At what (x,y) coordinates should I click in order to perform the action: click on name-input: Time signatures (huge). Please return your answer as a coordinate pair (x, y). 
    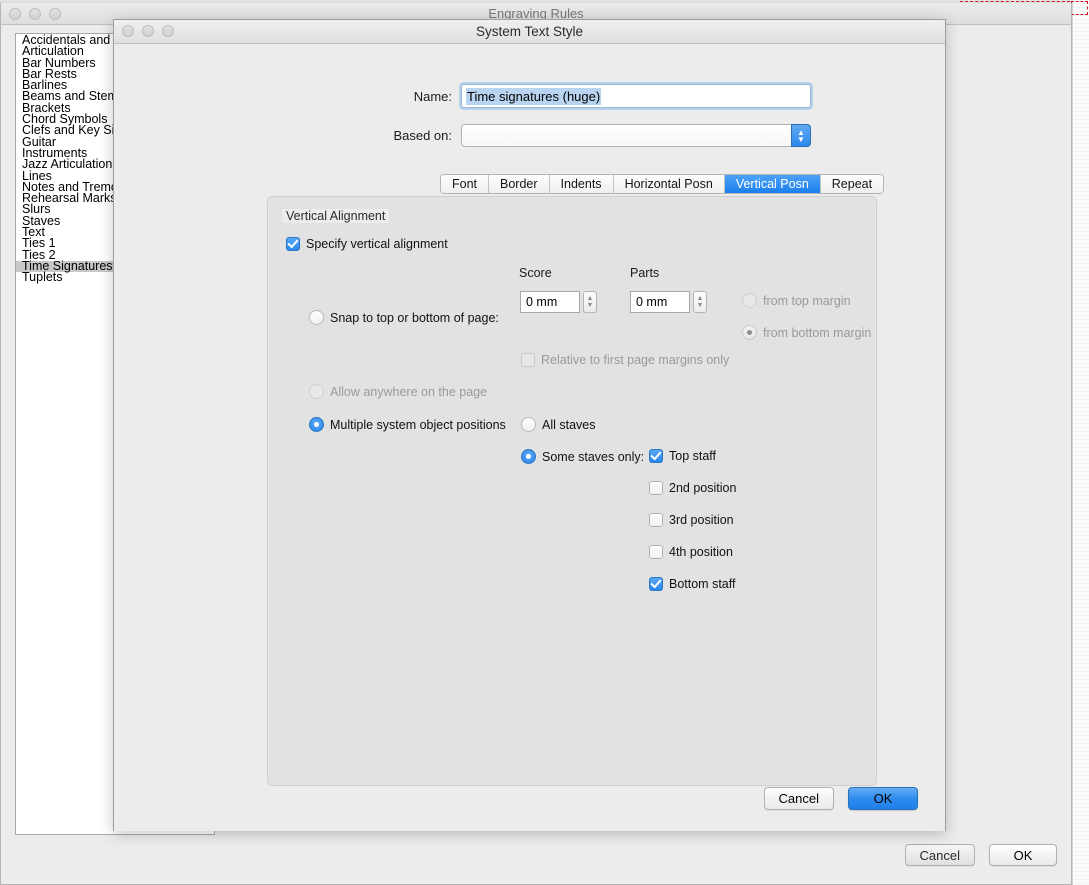
    Looking at the image, I should click on (636, 96).